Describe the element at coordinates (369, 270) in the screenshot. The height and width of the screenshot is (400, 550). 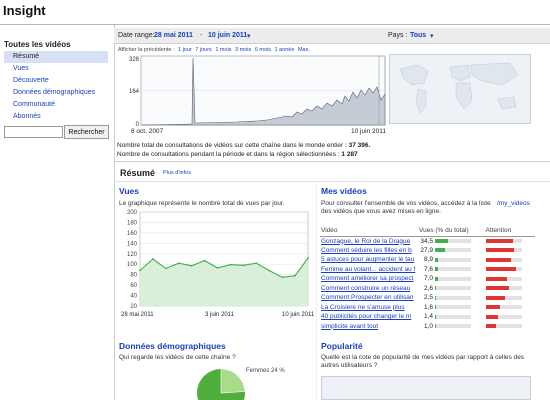
I see `video-title-link: Femme au volant... accident au f` at that location.